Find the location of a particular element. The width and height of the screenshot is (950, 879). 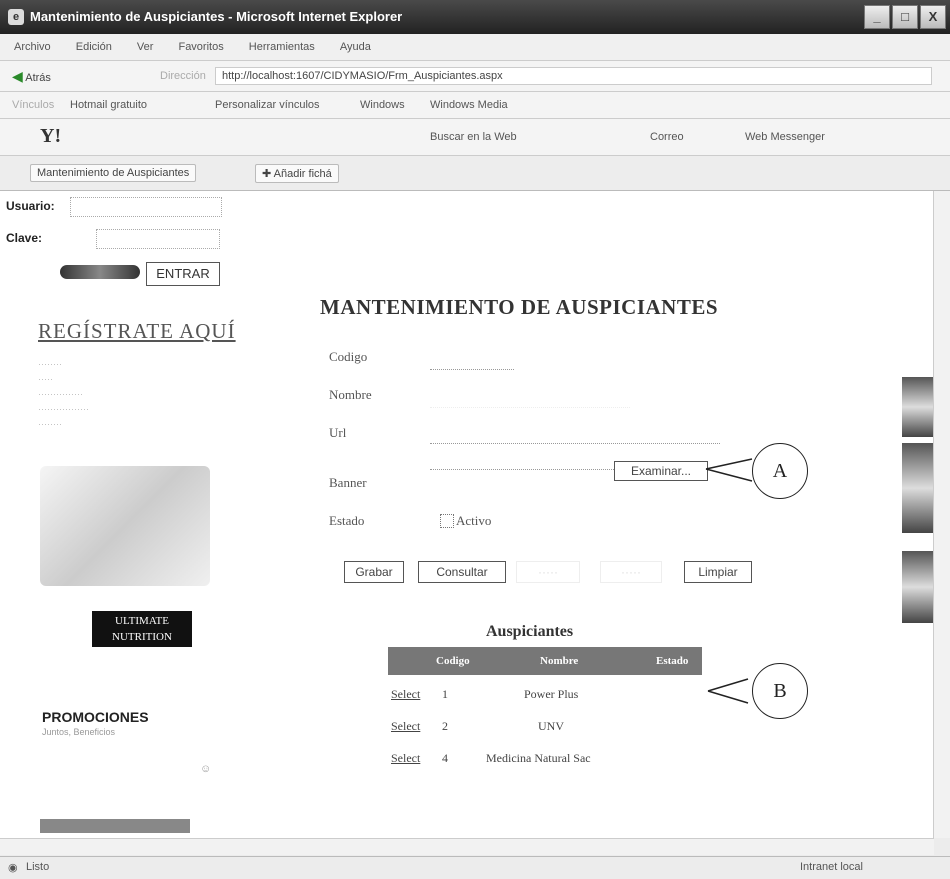

messenger-button: Web Messenger is located at coordinates (785, 137).